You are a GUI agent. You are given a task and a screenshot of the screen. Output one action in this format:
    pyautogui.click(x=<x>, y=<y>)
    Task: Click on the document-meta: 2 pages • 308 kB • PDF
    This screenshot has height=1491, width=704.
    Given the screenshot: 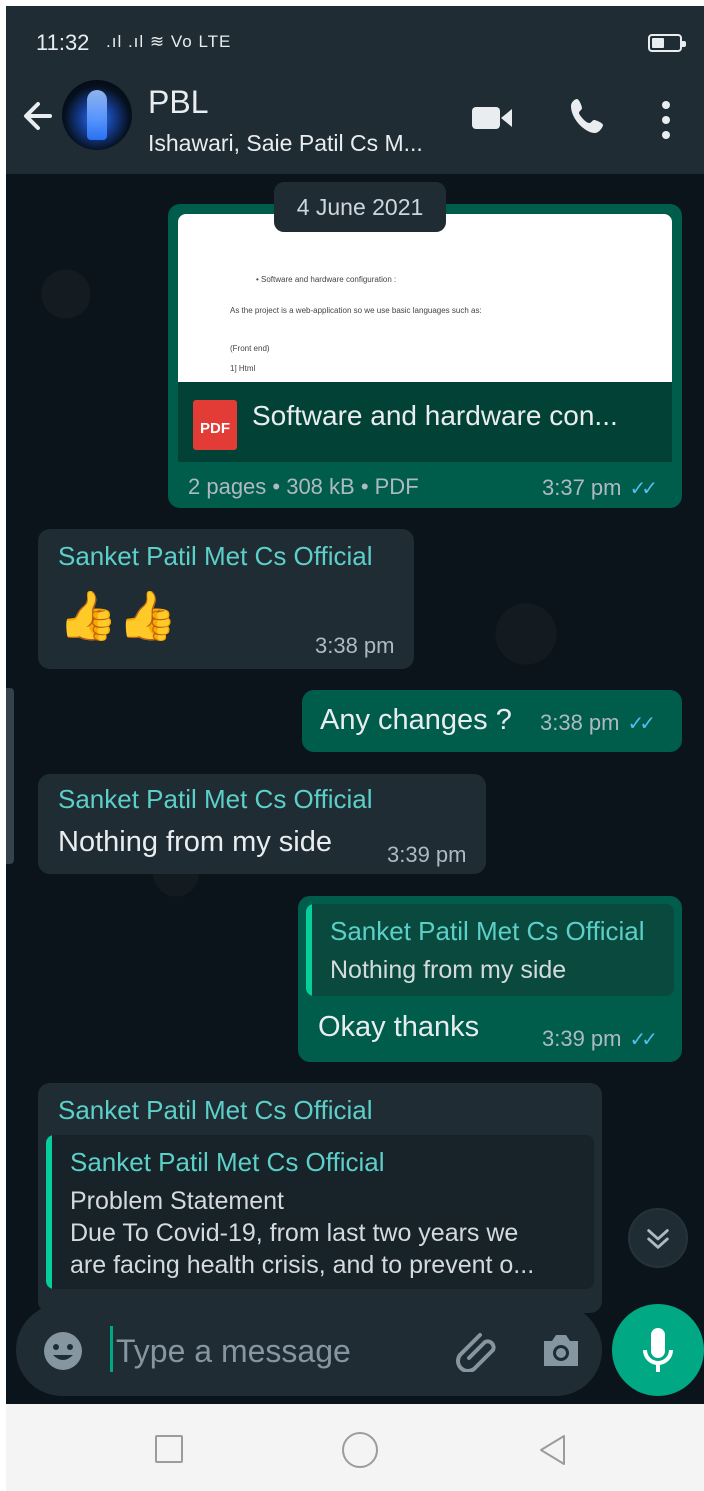 What is the action you would take?
    pyautogui.click(x=303, y=486)
    